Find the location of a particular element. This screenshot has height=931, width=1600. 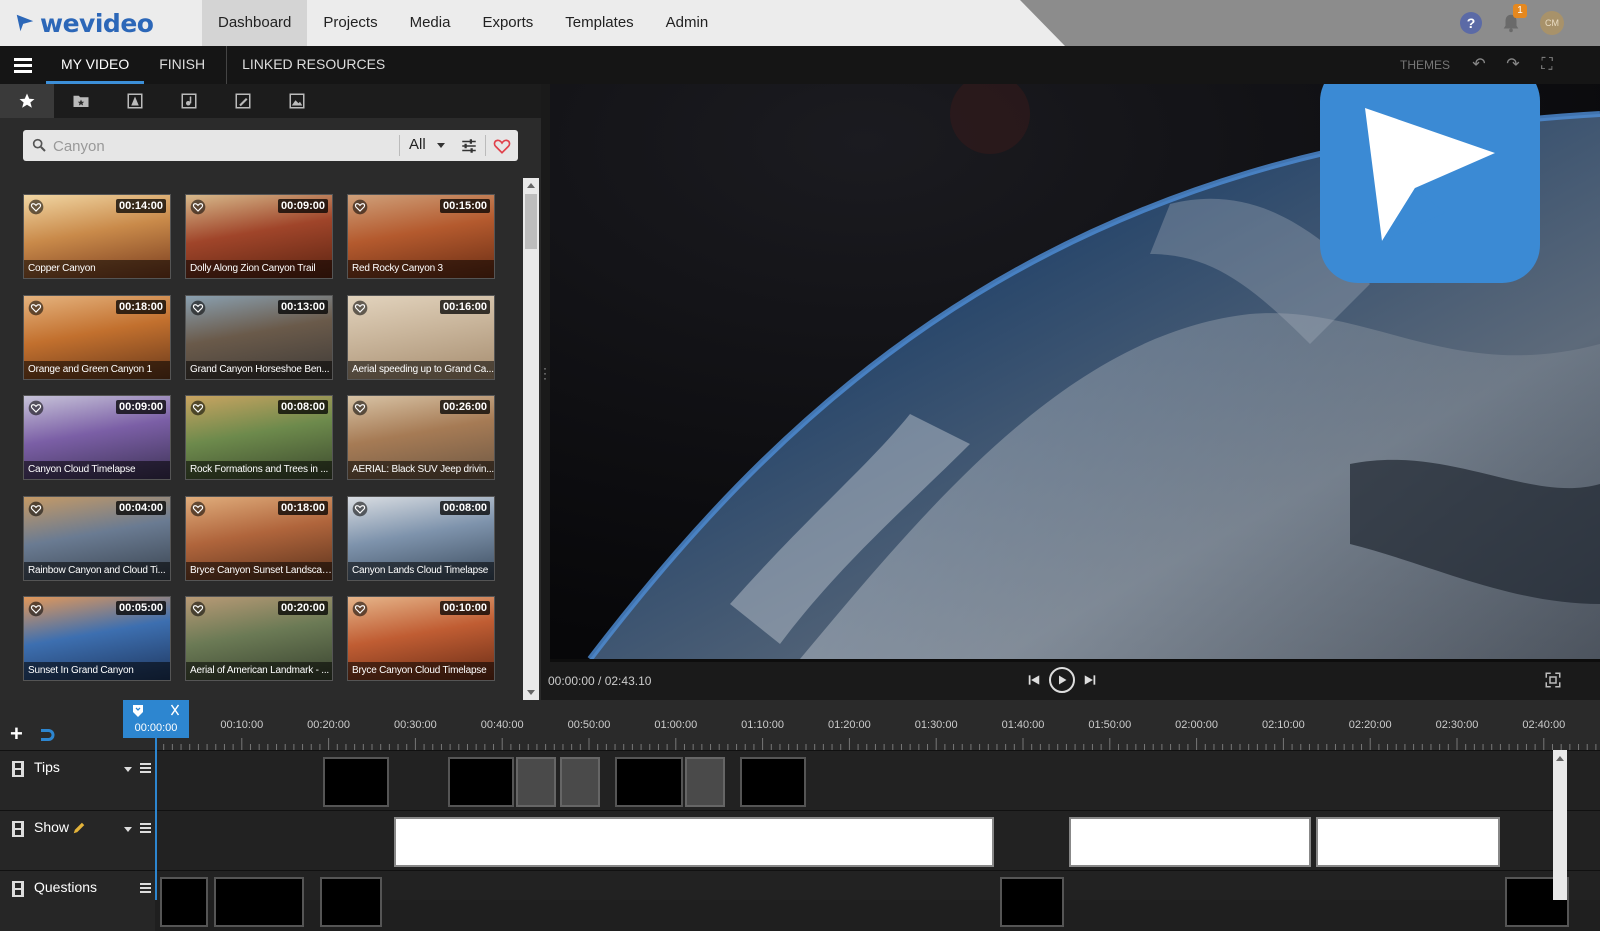

star-icon is located at coordinates (27, 101).